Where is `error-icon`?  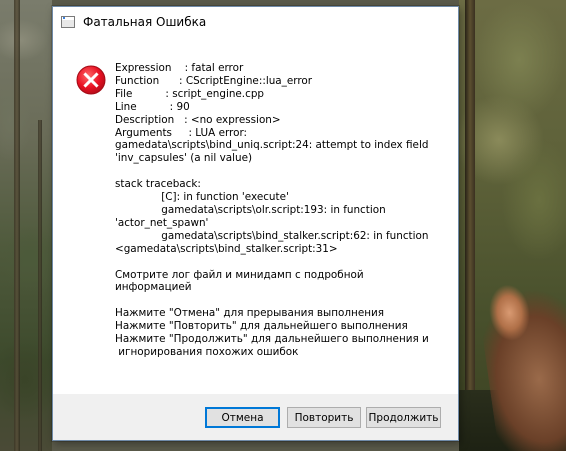 error-icon is located at coordinates (91, 80).